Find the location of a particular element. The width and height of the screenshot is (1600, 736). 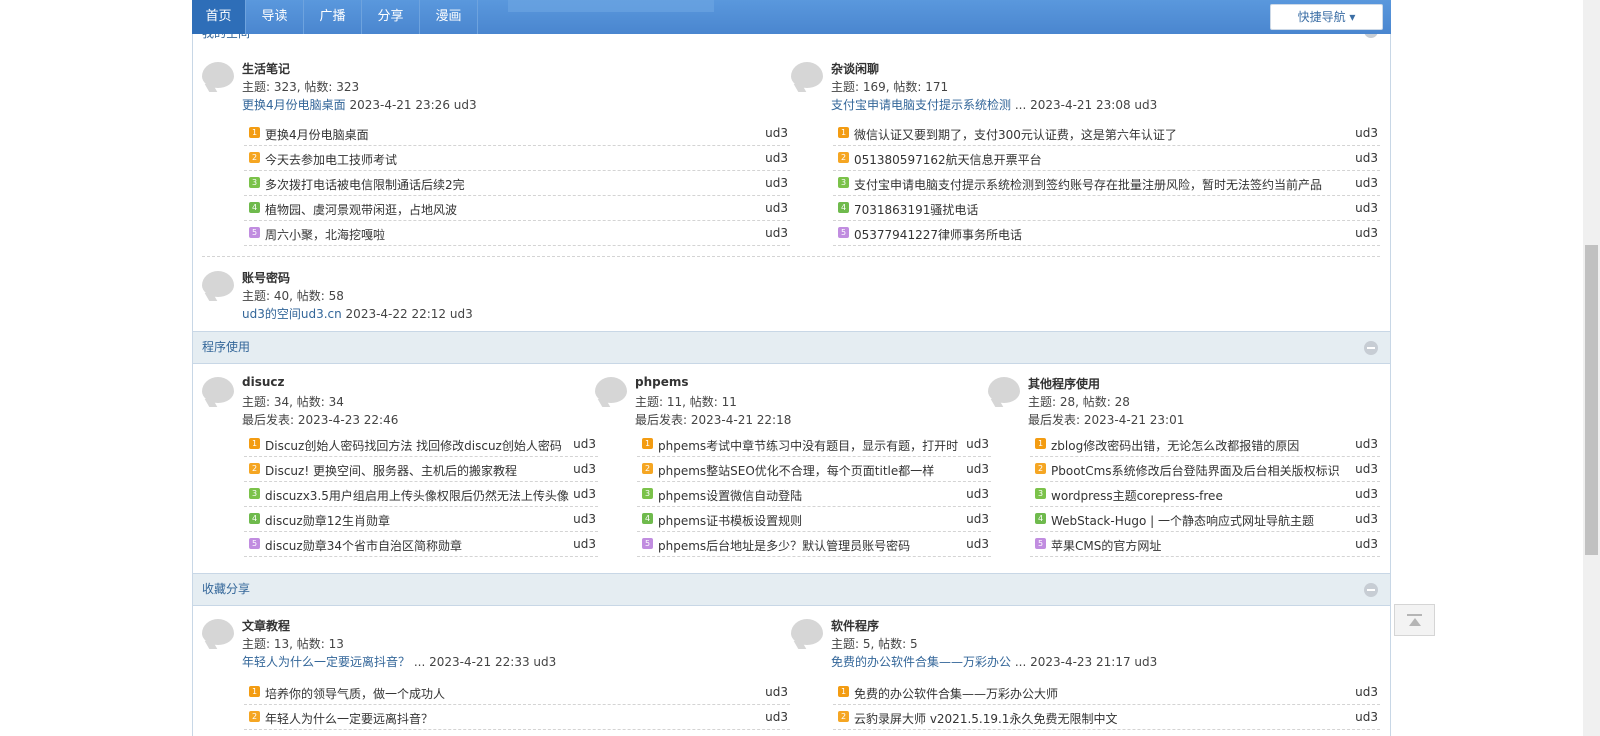

thread-title: discuz勋章12生肖勋章 is located at coordinates (327, 520).